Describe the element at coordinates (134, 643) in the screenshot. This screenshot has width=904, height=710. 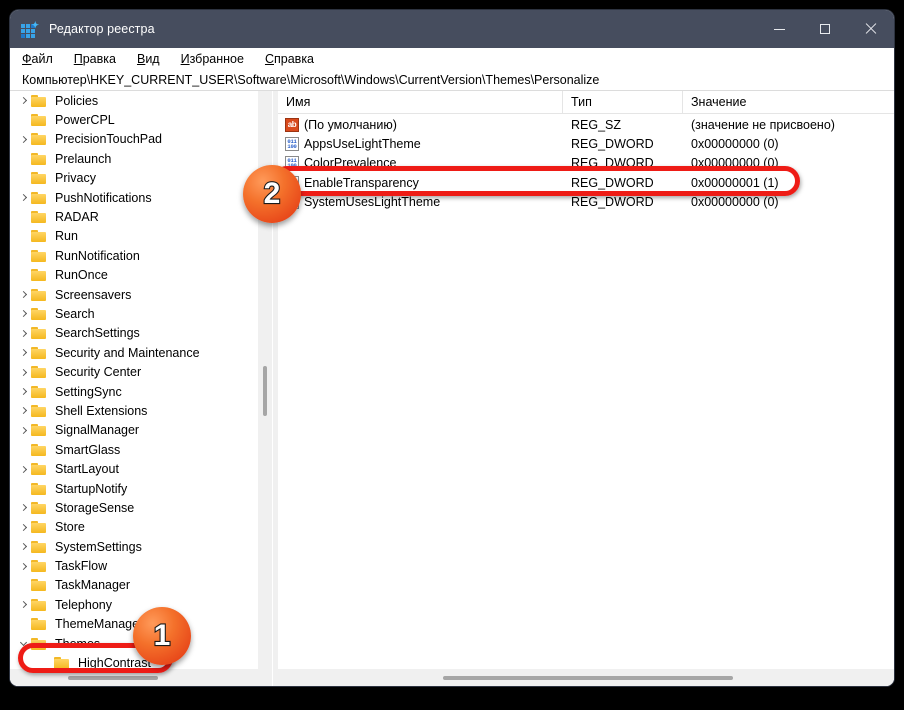
I see `tree-node: Themes` at that location.